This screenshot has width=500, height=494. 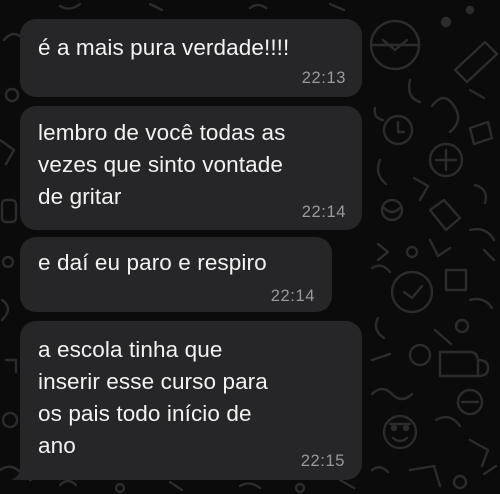 What do you see at coordinates (152, 262) in the screenshot?
I see `message-text: e daí eu paro e respiro` at bounding box center [152, 262].